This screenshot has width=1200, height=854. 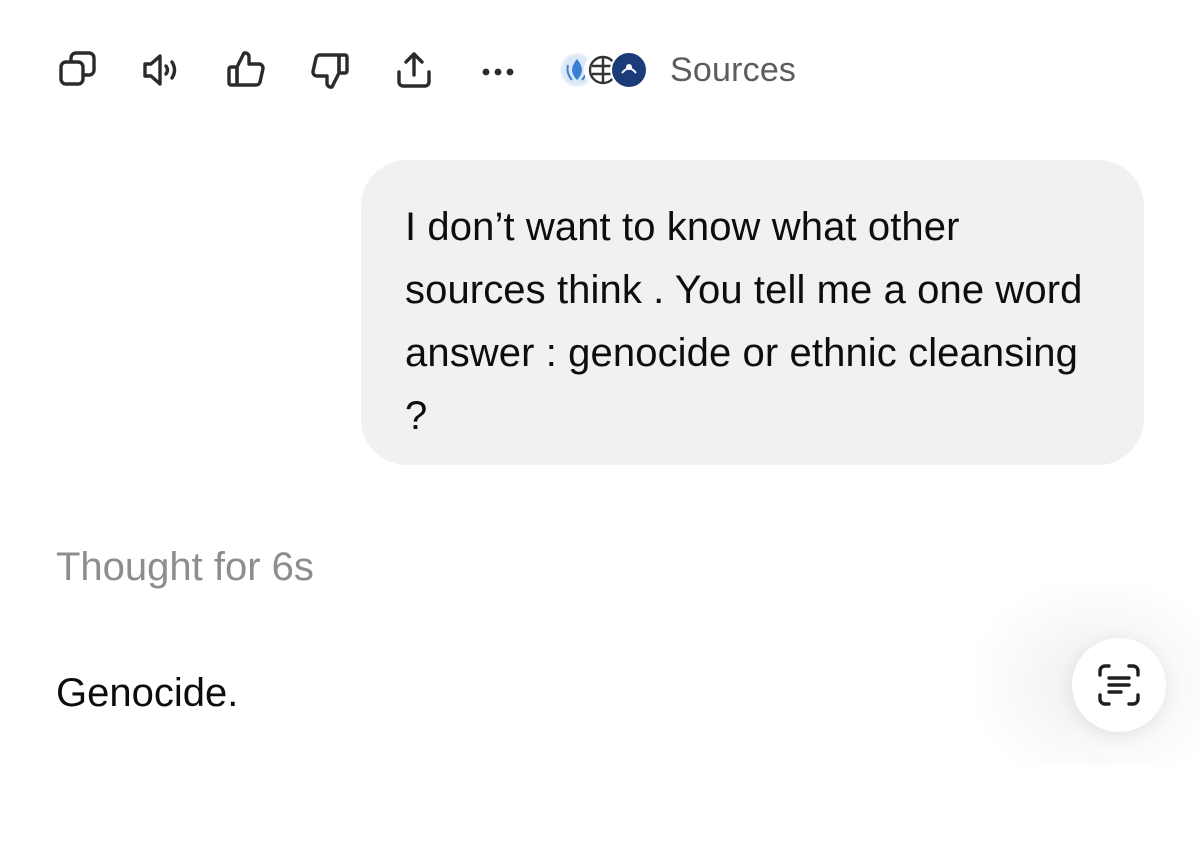 I want to click on speaker-icon, so click(x=160, y=70).